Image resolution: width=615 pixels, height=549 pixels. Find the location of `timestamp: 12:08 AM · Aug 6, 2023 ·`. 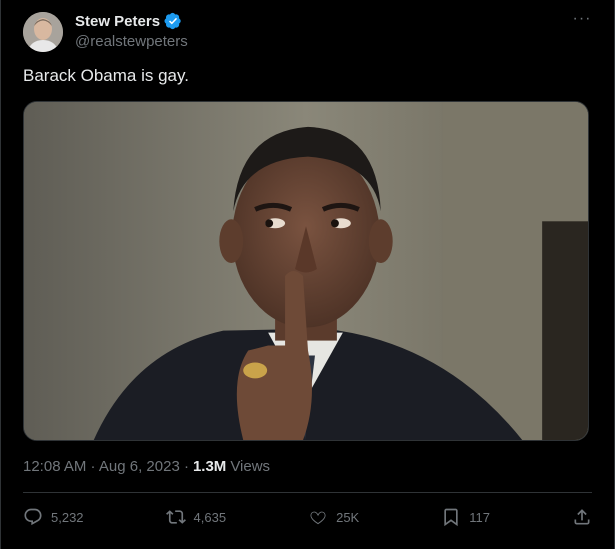

timestamp: 12:08 AM · Aug 6, 2023 · is located at coordinates (106, 466).